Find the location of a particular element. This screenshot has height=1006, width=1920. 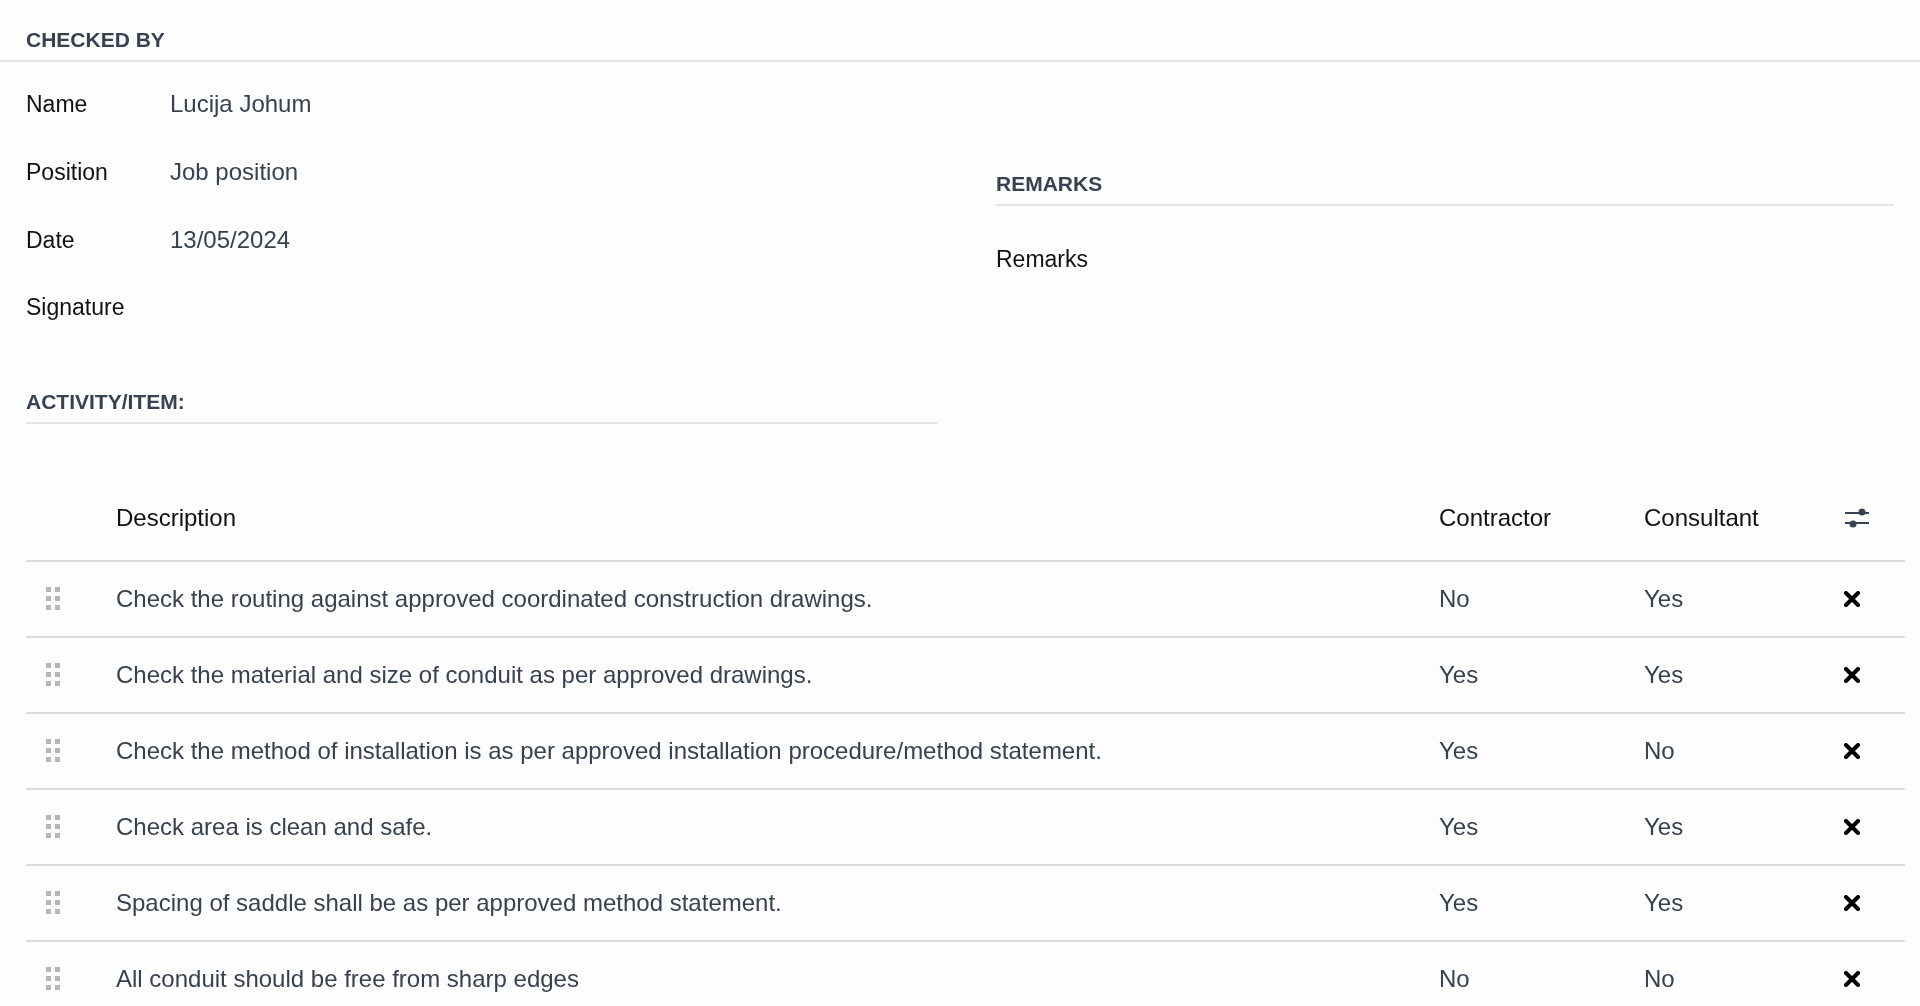

field-value: 13/05/2024 is located at coordinates (230, 240).